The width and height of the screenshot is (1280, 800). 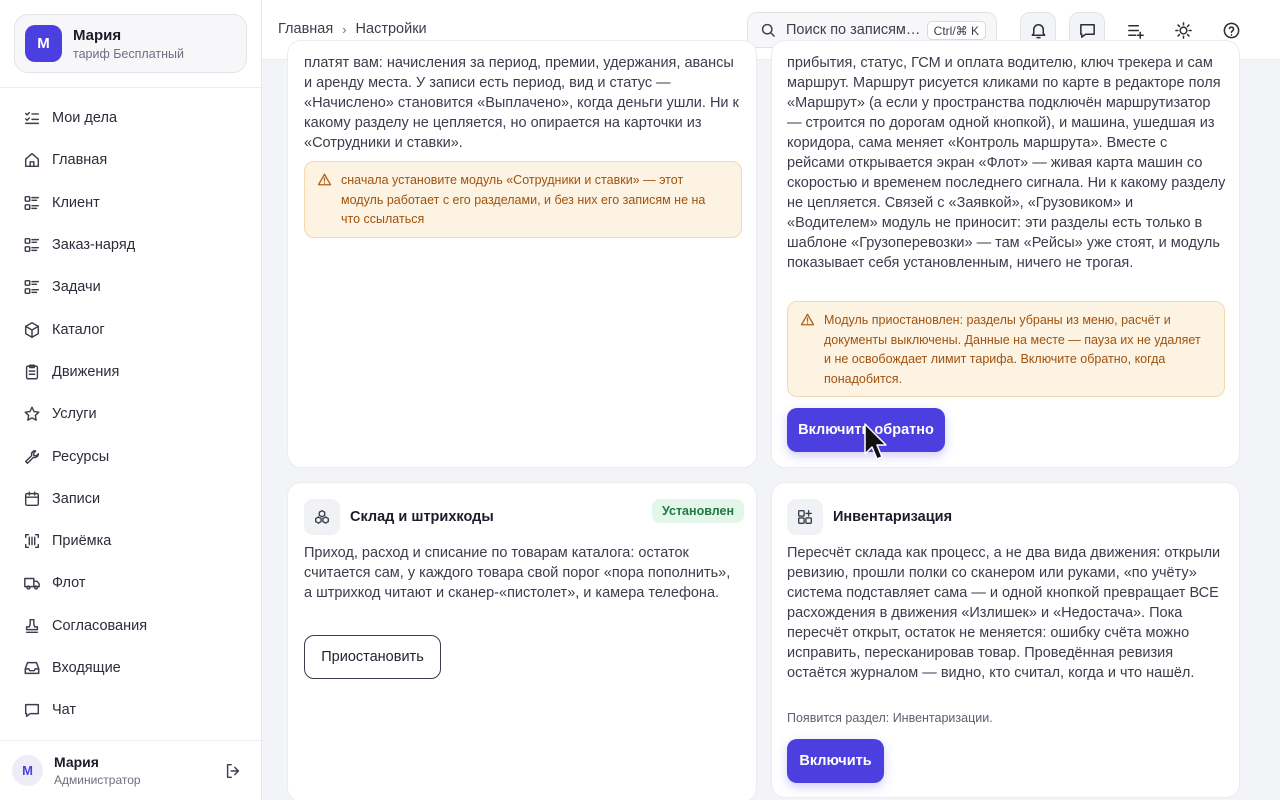 What do you see at coordinates (130, 287) in the screenshot?
I see `sidebar-item-tasks: Задачи` at bounding box center [130, 287].